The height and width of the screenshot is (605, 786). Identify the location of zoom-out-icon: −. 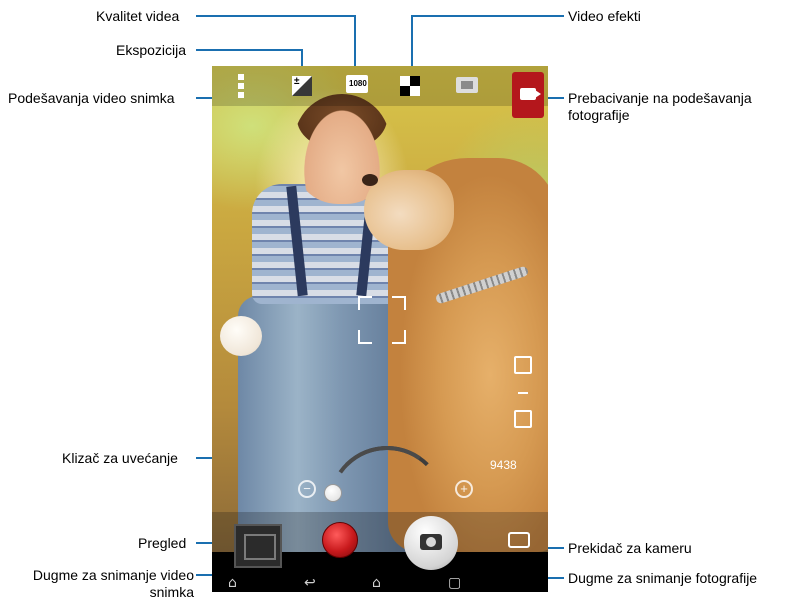
(307, 489).